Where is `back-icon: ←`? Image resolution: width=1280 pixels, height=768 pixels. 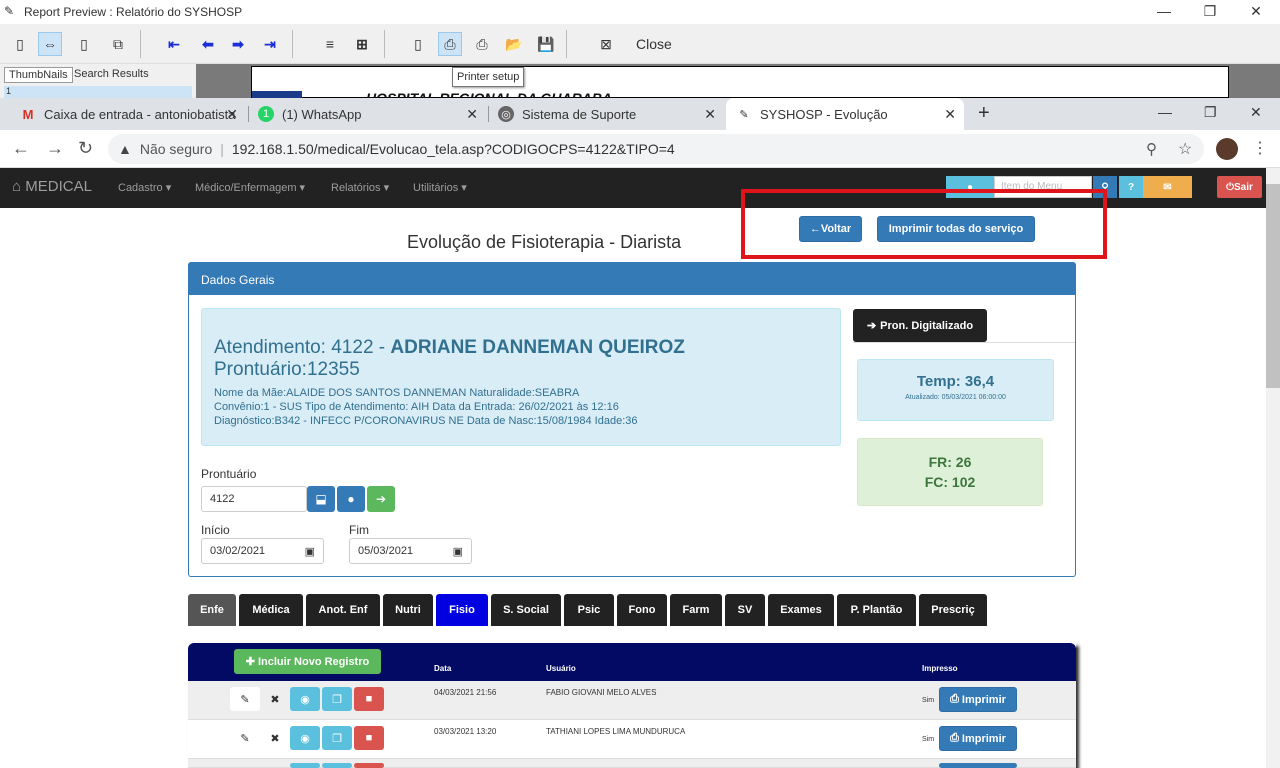 back-icon: ← is located at coordinates (21, 148).